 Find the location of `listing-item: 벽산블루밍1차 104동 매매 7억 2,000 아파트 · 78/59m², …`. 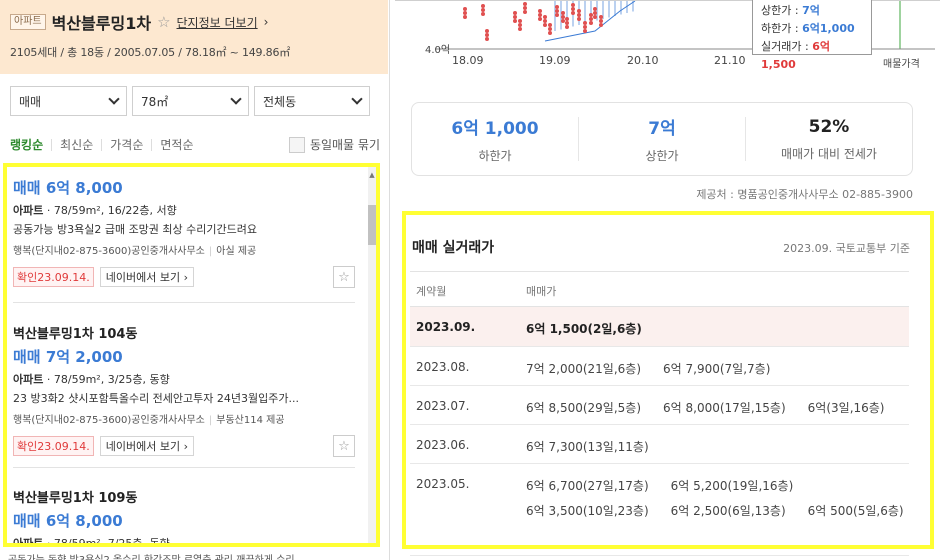

listing-item: 벽산블루밍1차 104동 매매 7억 2,000 아파트 · 78/59m², … is located at coordinates (184, 390).